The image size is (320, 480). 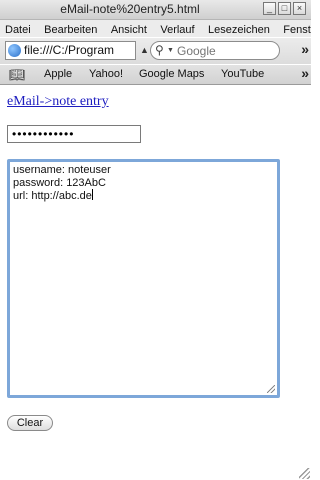 I want to click on search-icon: ⚲, so click(x=159, y=50).